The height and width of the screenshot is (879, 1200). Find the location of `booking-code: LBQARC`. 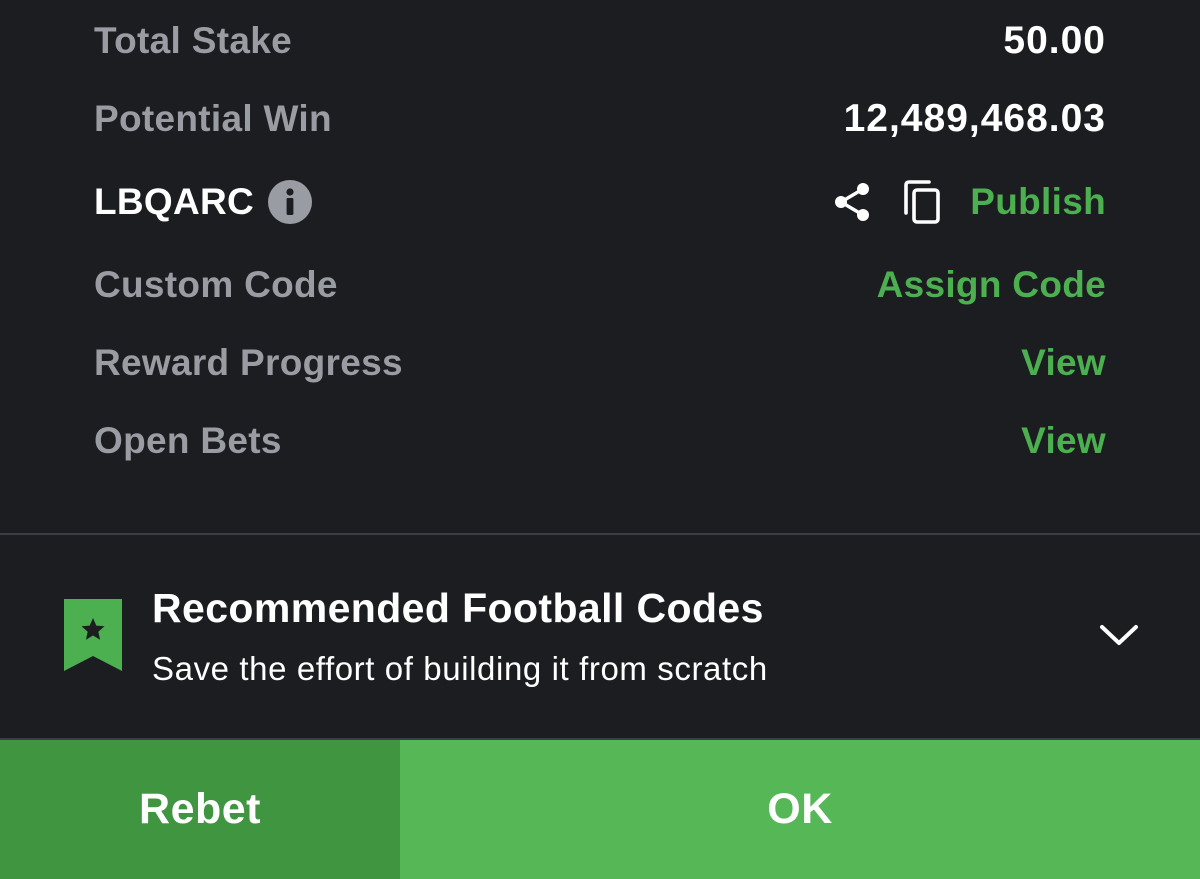

booking-code: LBQARC is located at coordinates (174, 201).